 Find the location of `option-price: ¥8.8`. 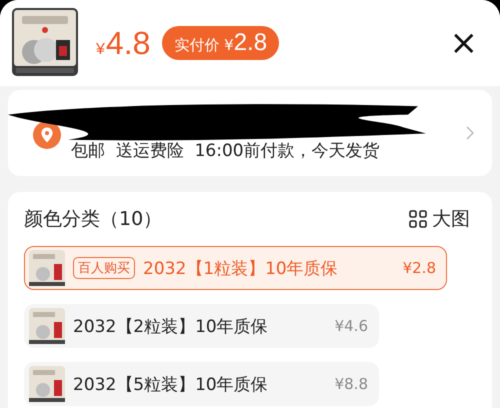

option-price: ¥8.8 is located at coordinates (351, 384).